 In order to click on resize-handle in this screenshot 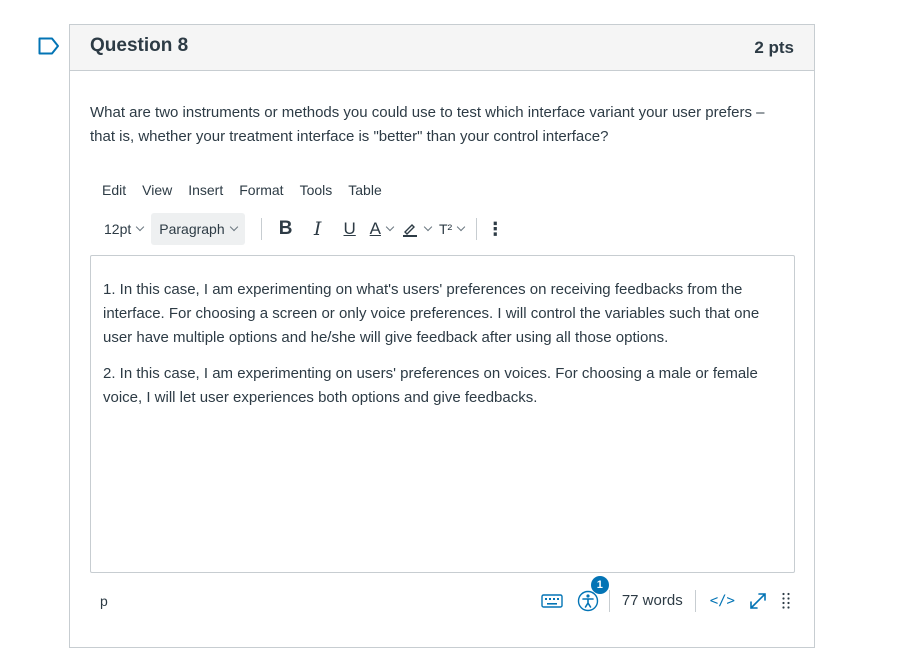, I will do `click(786, 601)`.